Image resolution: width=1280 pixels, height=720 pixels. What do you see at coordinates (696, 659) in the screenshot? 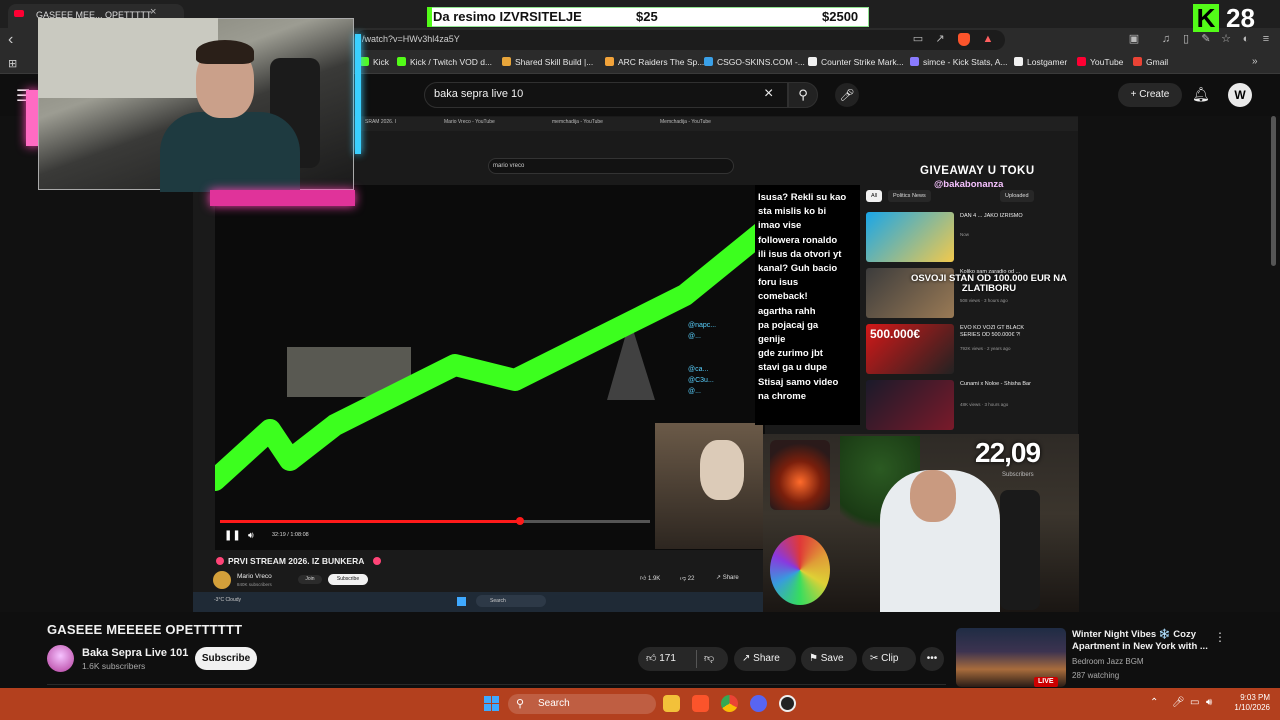
I see `like-divider` at bounding box center [696, 659].